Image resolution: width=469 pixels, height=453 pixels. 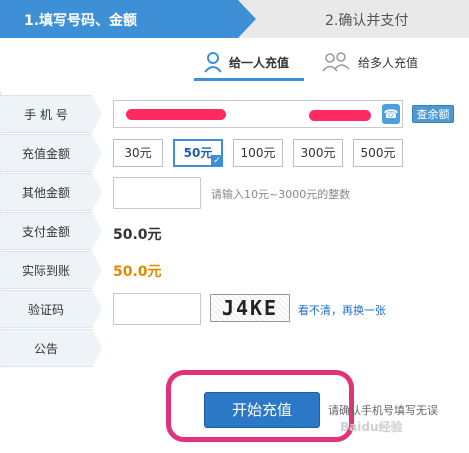 I want to click on phone-icon: ☎, so click(x=391, y=114).